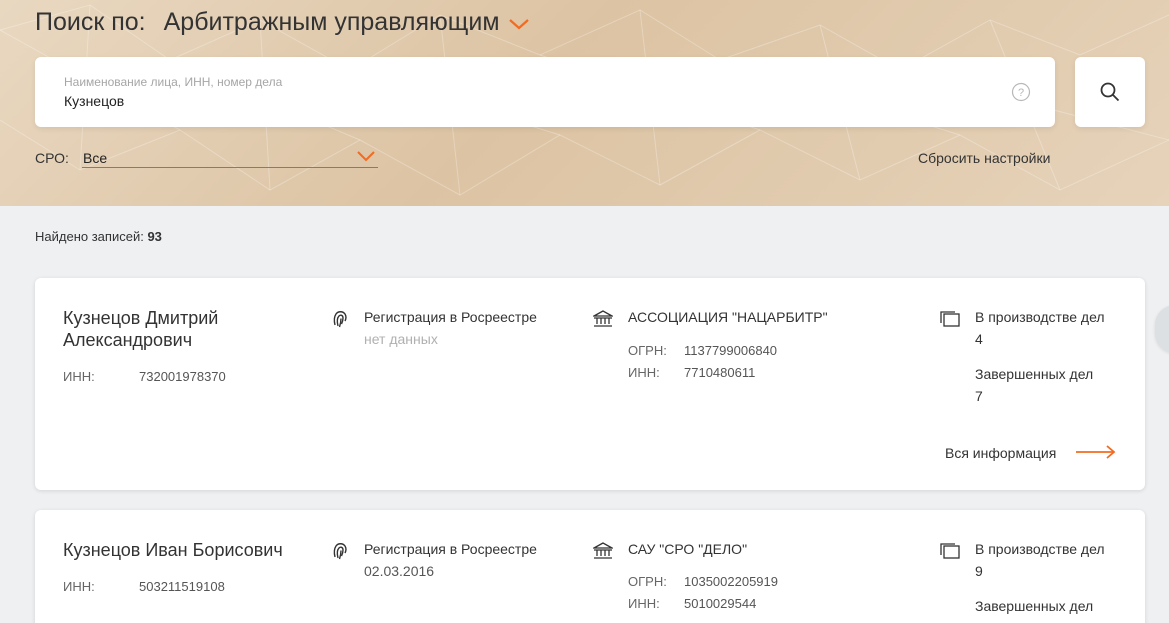  Describe the element at coordinates (1162, 329) in the screenshot. I see `side-panel-handle` at that location.